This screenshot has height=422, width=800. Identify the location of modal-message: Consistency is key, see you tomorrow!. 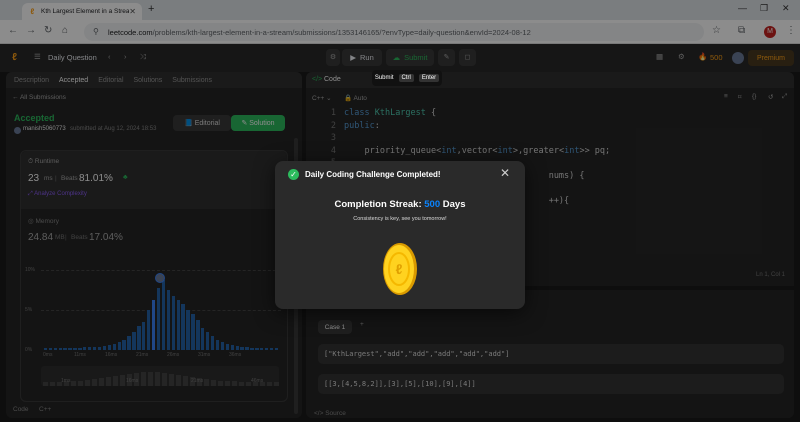
(400, 219).